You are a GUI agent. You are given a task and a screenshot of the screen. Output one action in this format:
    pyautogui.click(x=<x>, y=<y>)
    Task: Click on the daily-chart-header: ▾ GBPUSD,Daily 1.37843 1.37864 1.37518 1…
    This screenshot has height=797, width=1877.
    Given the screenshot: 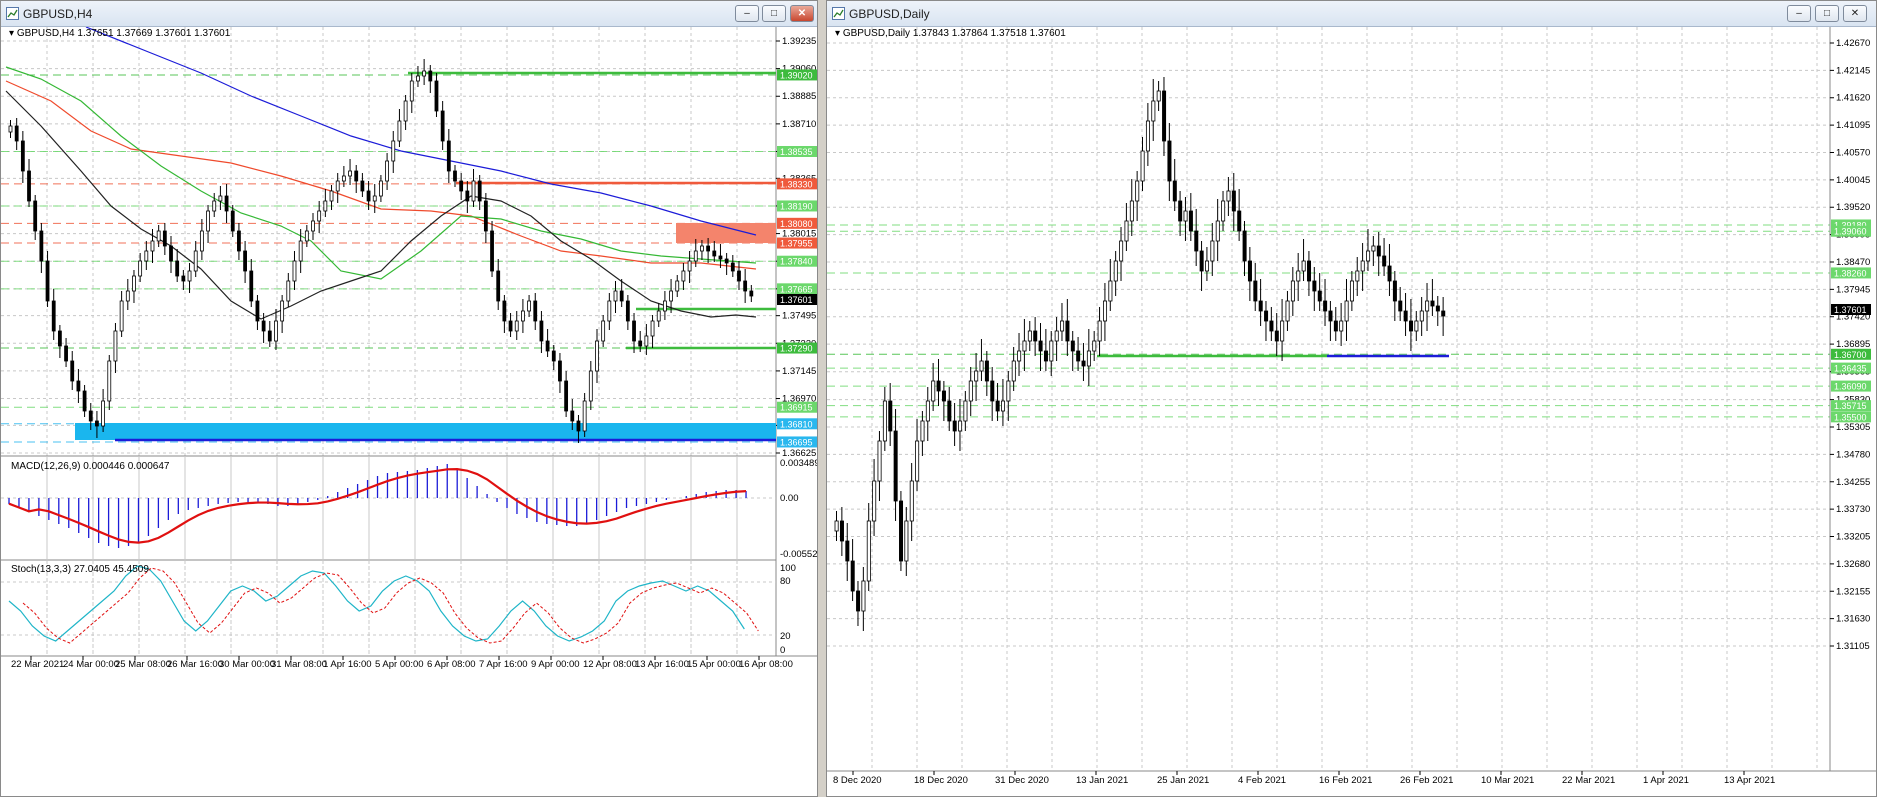 What is the action you would take?
    pyautogui.click(x=950, y=33)
    